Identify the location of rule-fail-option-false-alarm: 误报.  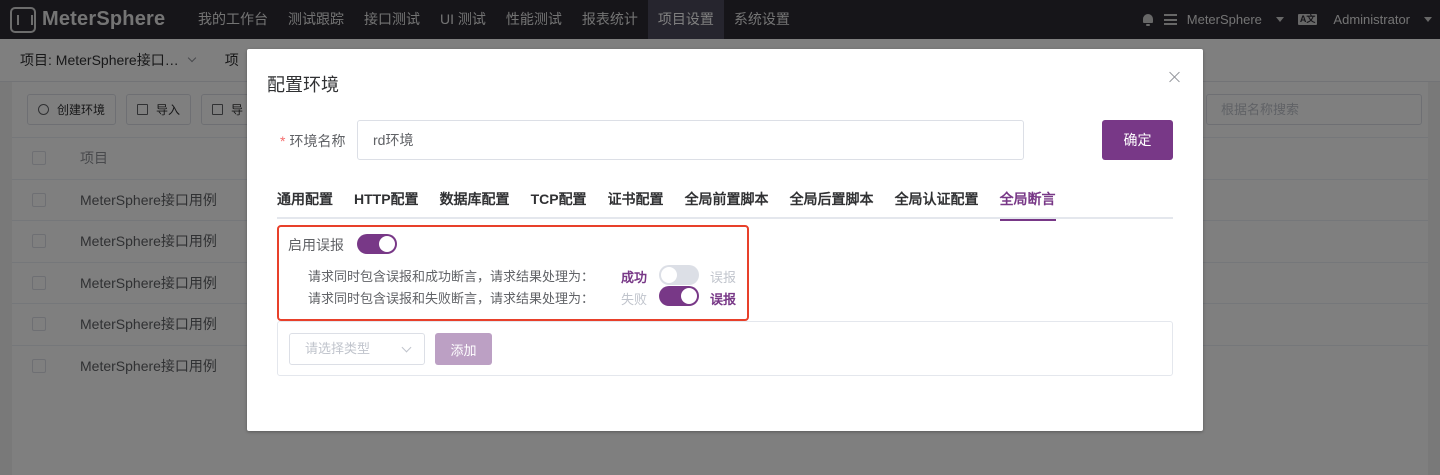
(723, 298).